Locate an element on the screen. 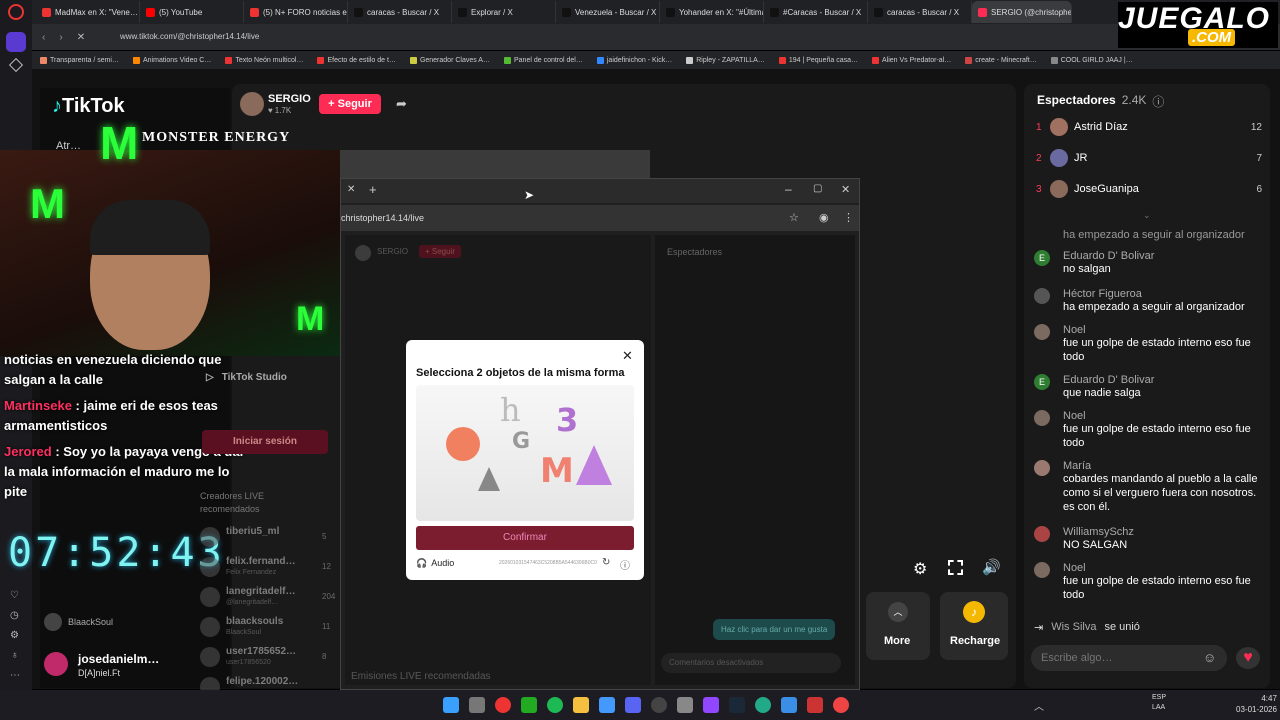 This screenshot has height=720, width=1280. tiktok-logo: ♪TikTok is located at coordinates (88, 106).